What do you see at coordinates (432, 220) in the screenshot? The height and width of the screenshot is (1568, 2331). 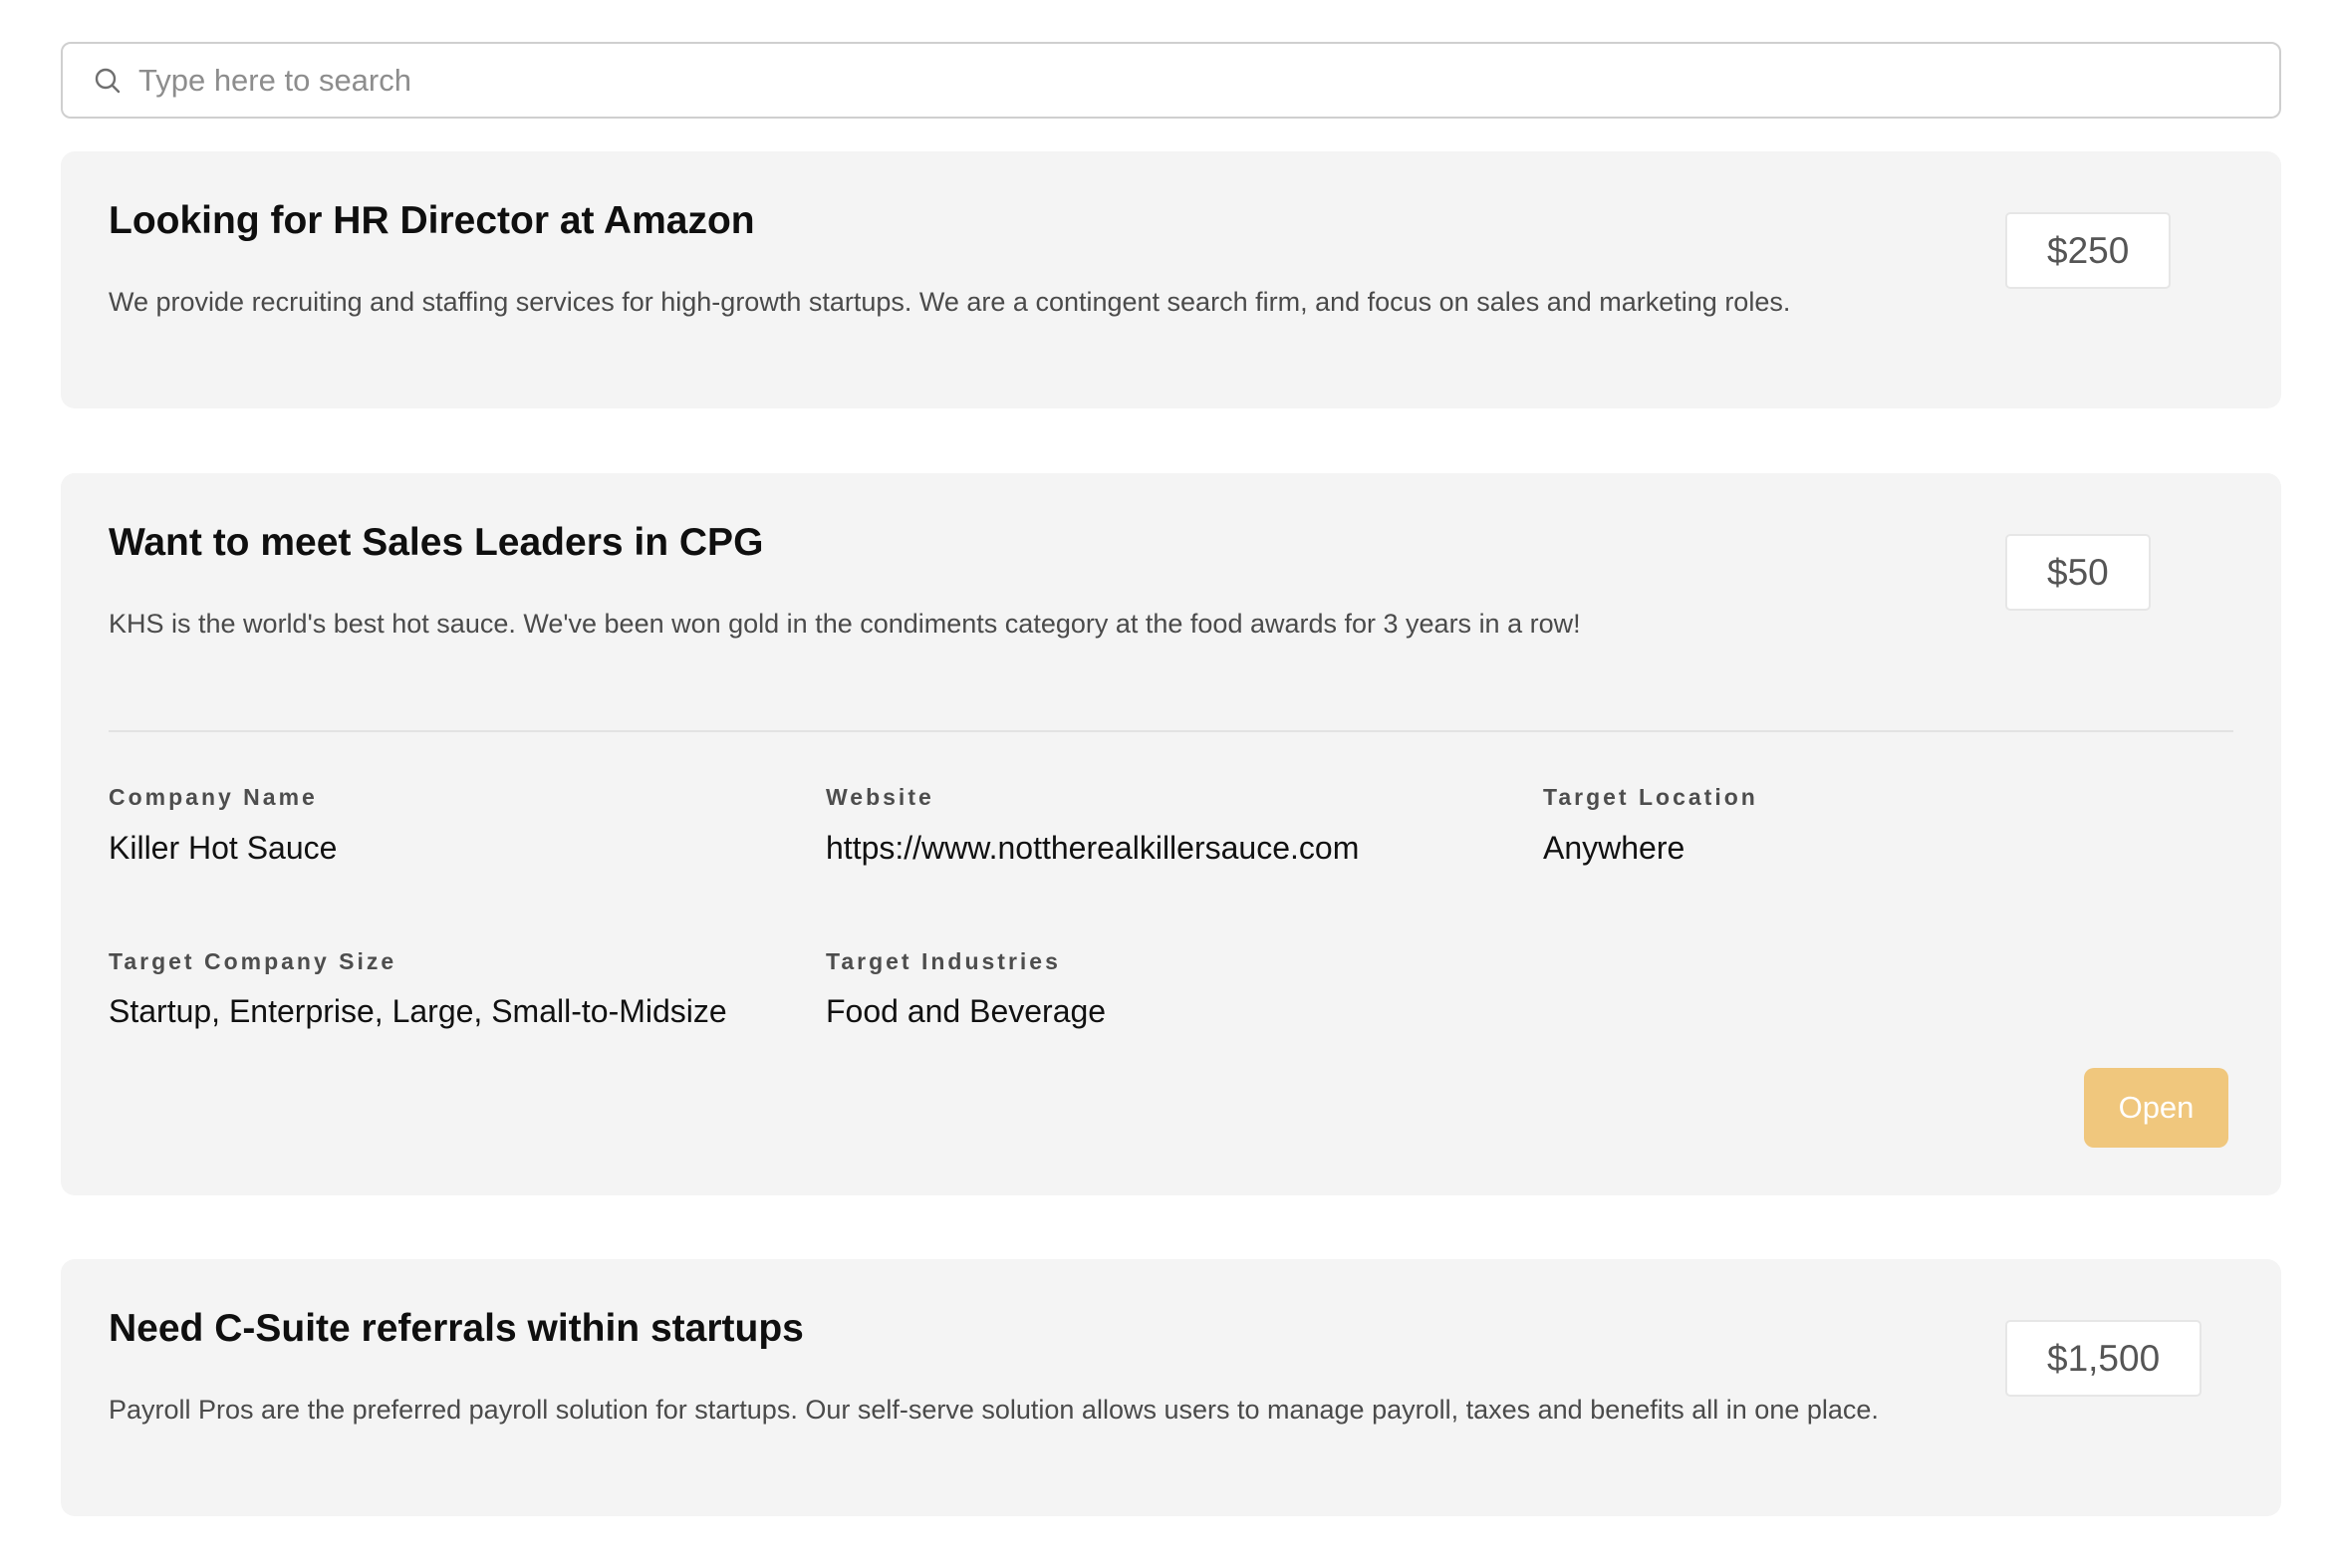 I see `listing-title: Looking for HR Director at Amazon` at bounding box center [432, 220].